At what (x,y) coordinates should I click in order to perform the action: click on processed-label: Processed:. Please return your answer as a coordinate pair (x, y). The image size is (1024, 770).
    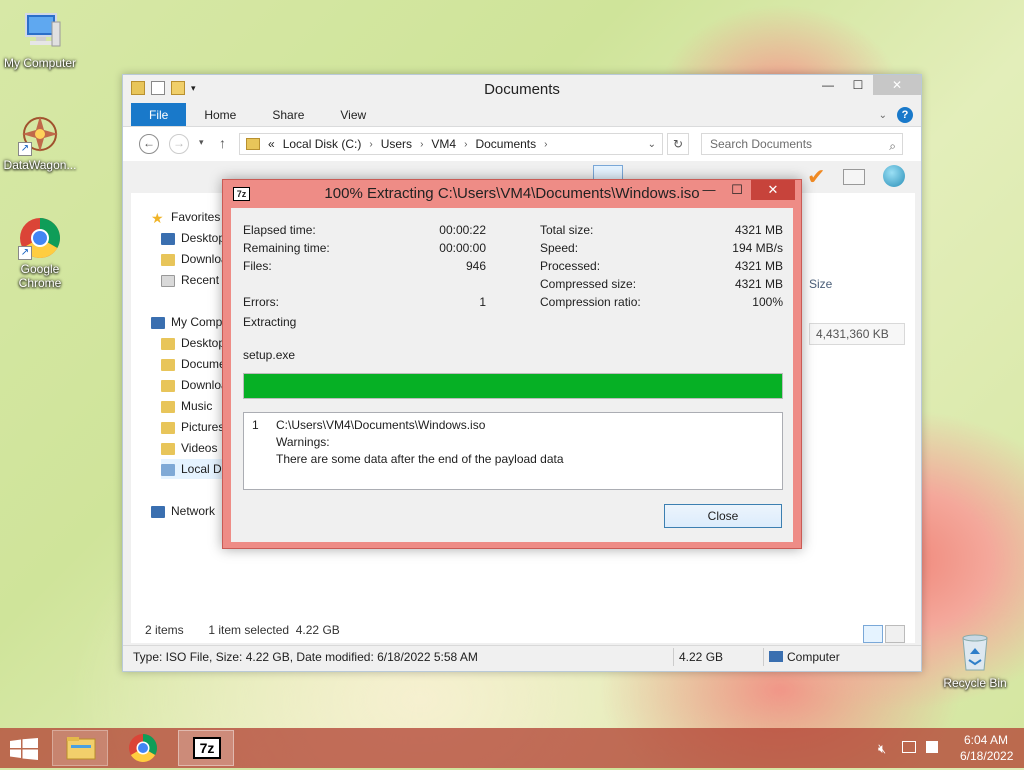
    Looking at the image, I should click on (570, 266).